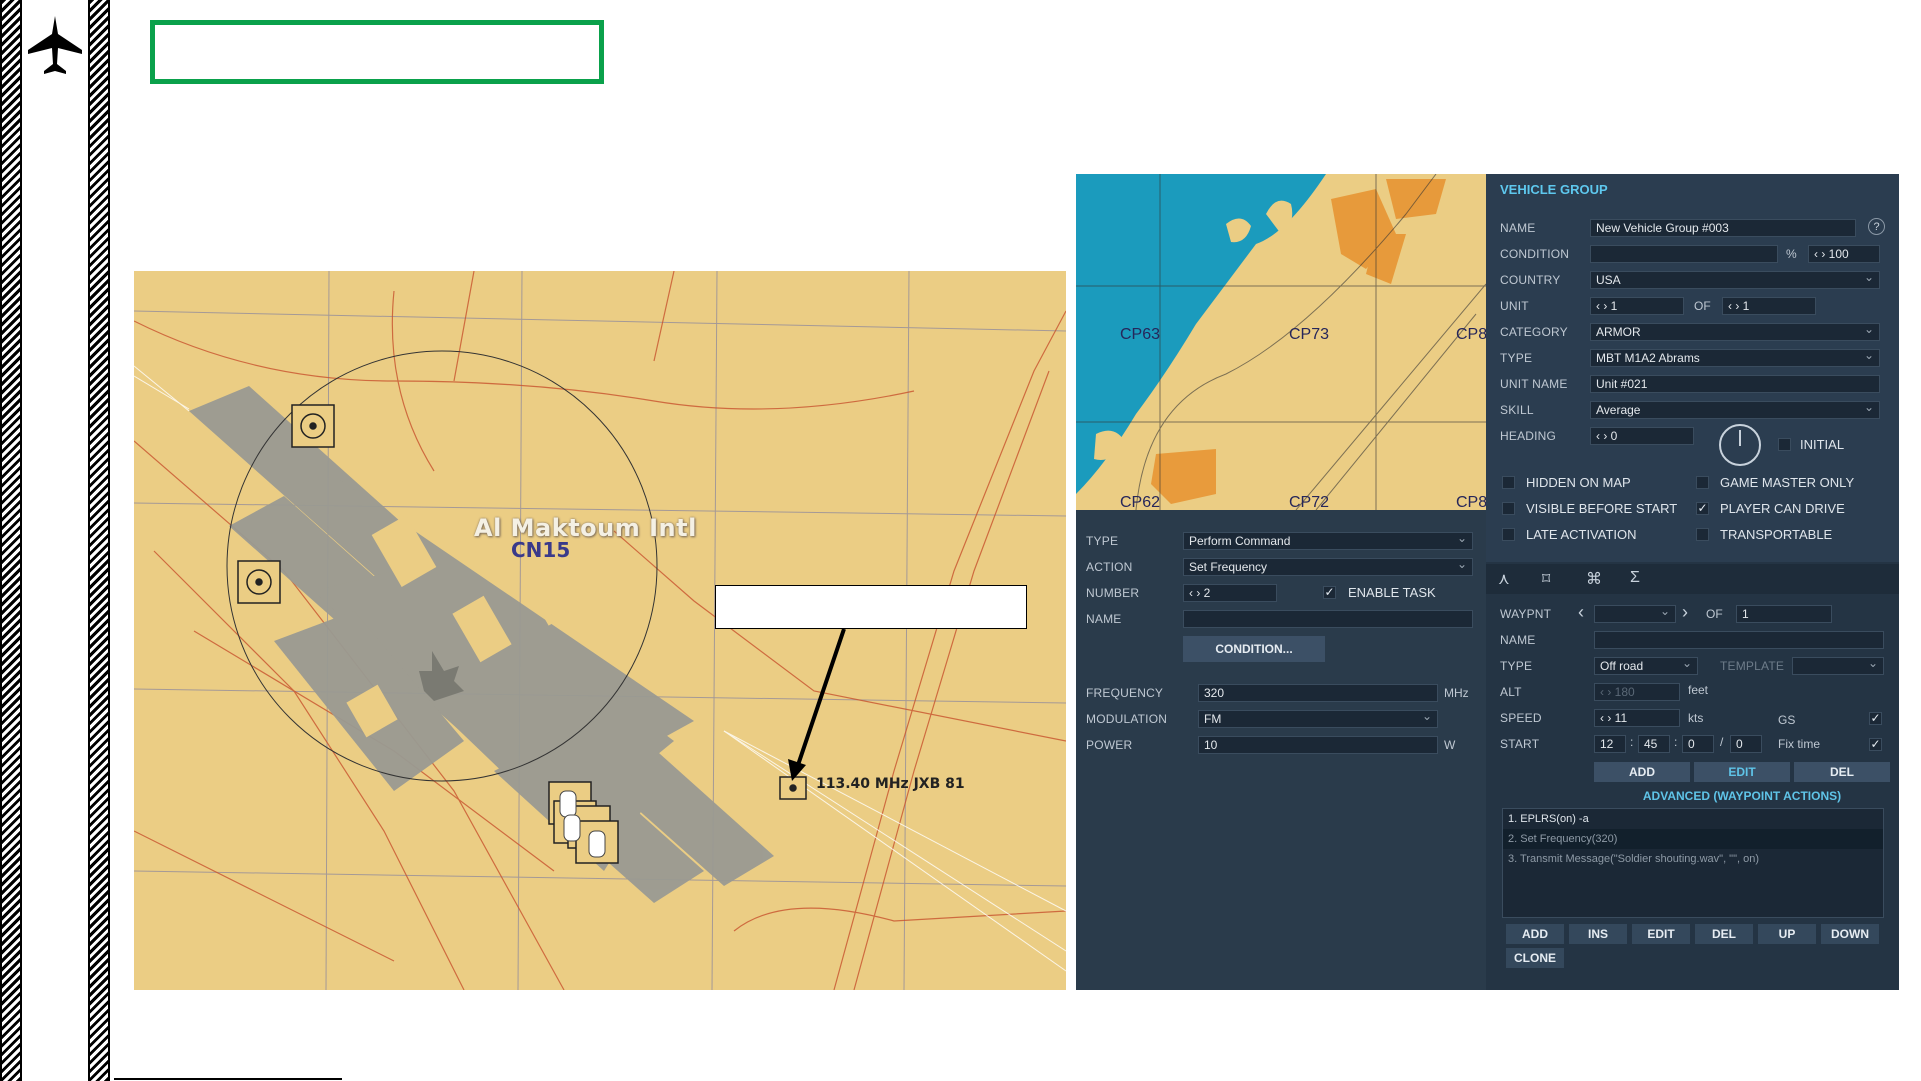 This screenshot has width=1921, height=1081. What do you see at coordinates (1799, 744) in the screenshot?
I see `fix-time-label: Fix time` at bounding box center [1799, 744].